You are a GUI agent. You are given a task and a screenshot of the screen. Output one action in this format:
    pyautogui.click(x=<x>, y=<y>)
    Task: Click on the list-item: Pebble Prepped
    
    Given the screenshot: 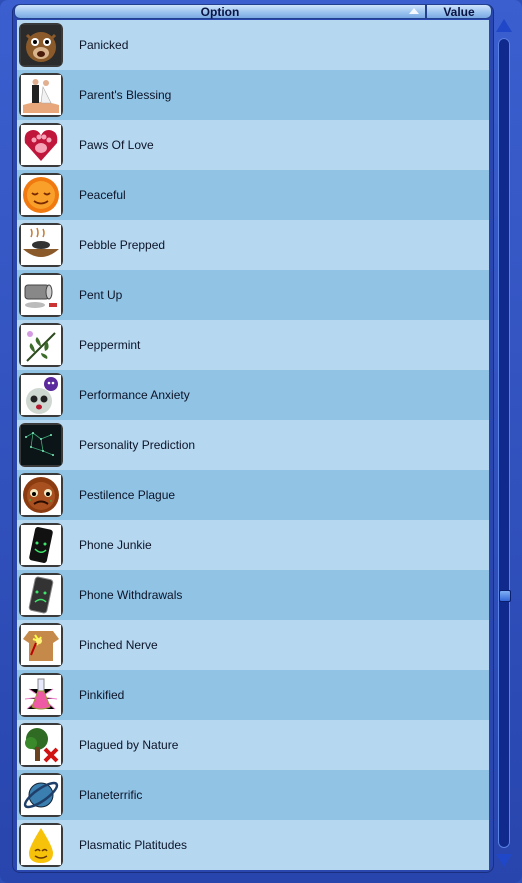 What is the action you would take?
    pyautogui.click(x=253, y=245)
    